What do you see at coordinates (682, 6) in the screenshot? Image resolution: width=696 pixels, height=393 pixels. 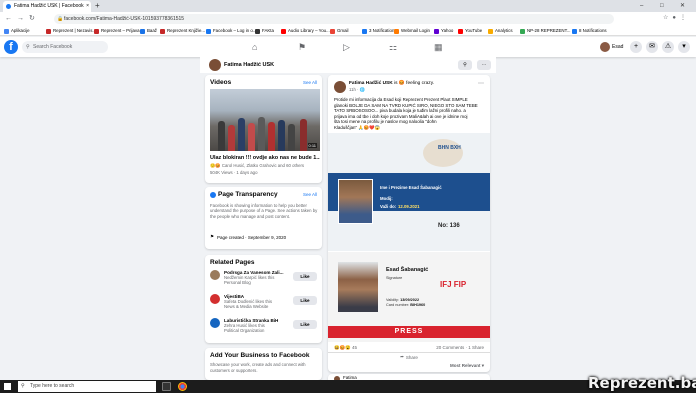 I see `close-window-icon: ✕` at bounding box center [682, 6].